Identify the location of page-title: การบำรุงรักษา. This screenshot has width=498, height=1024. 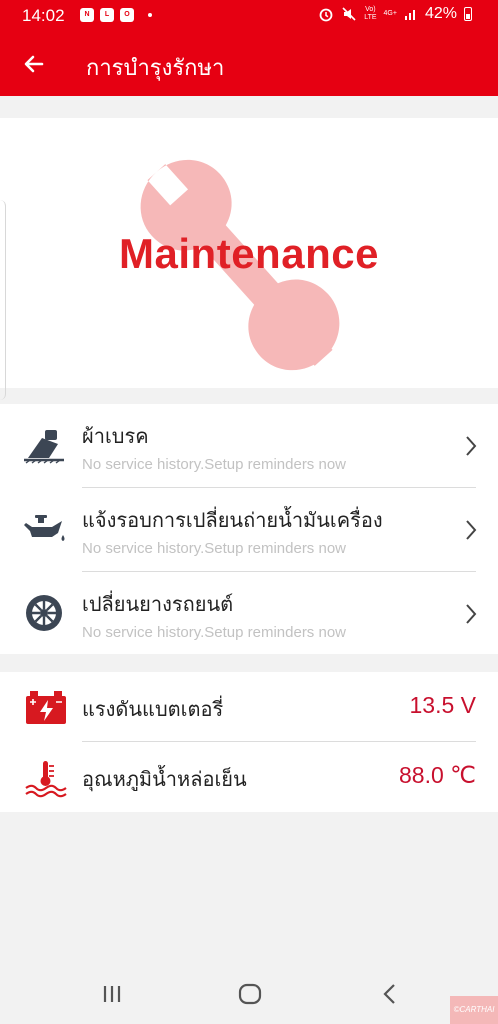
(155, 68).